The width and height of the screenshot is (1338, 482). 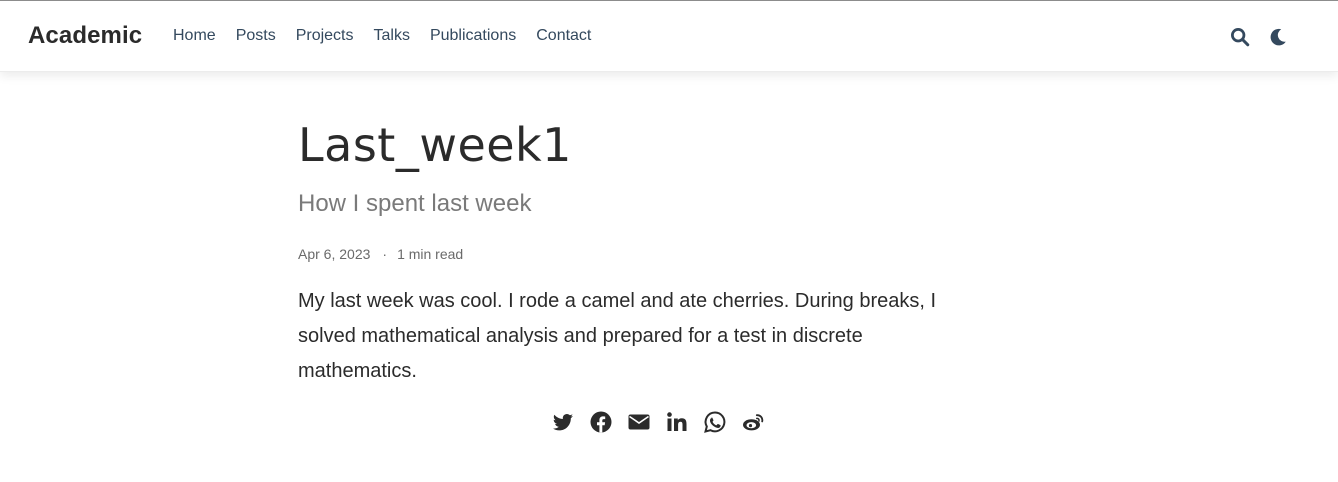 What do you see at coordinates (325, 36) in the screenshot?
I see `nav-item-projects: Projects` at bounding box center [325, 36].